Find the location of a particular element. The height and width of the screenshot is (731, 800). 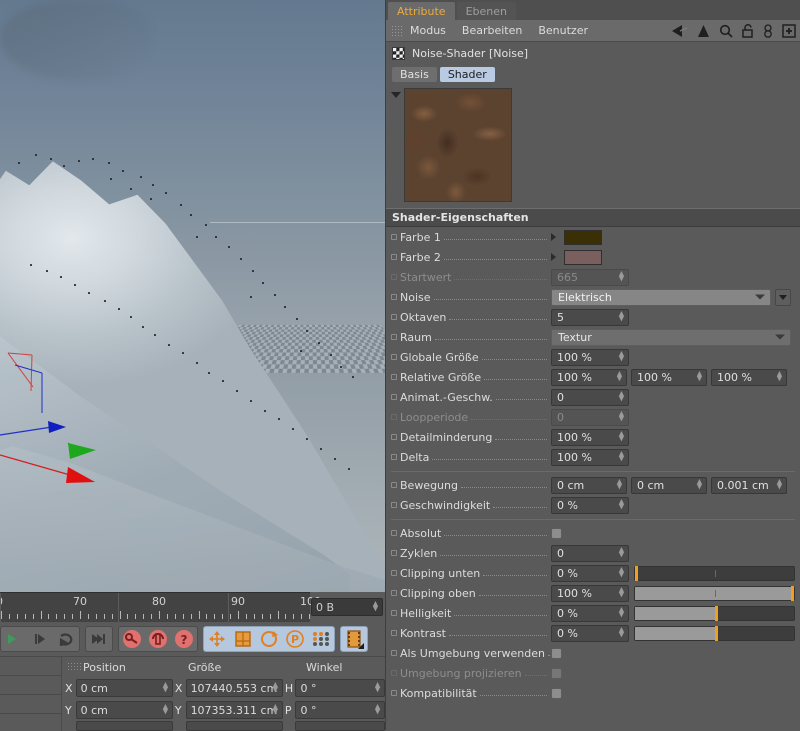

number-field-2: 100 % ▲ ▼ is located at coordinates (669, 377).